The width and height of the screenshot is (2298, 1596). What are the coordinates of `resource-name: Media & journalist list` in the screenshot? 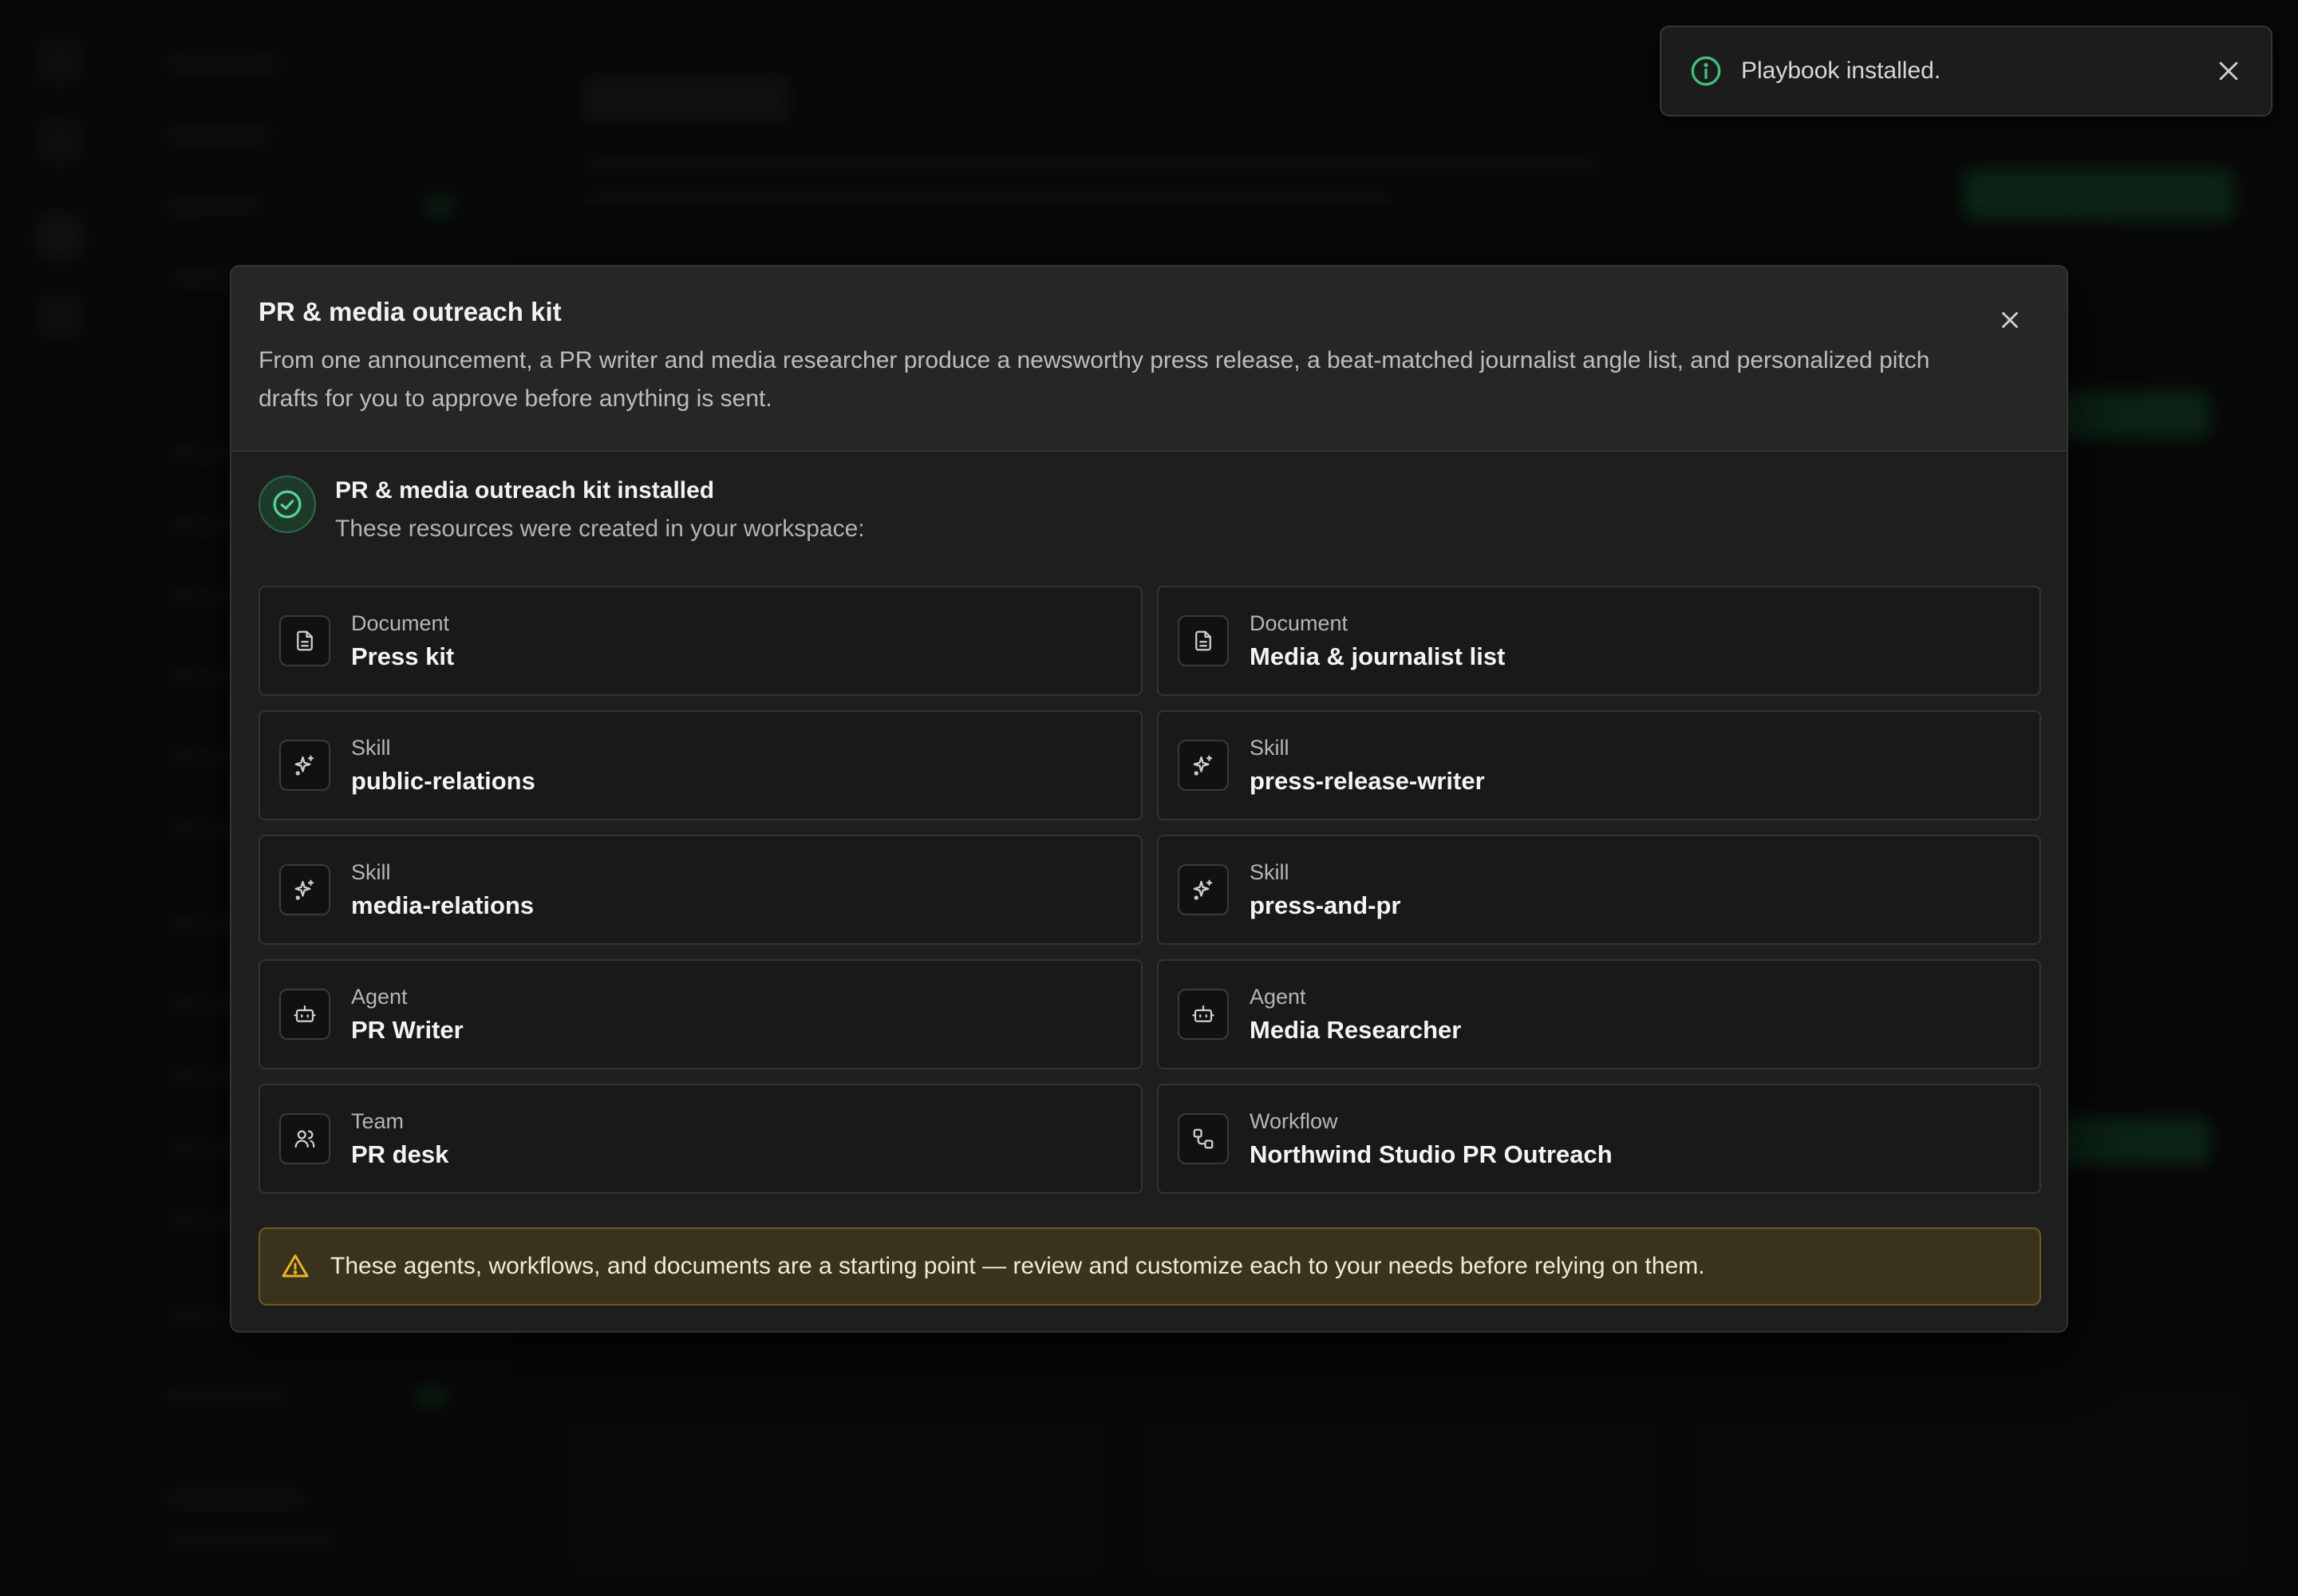 It's located at (1378, 656).